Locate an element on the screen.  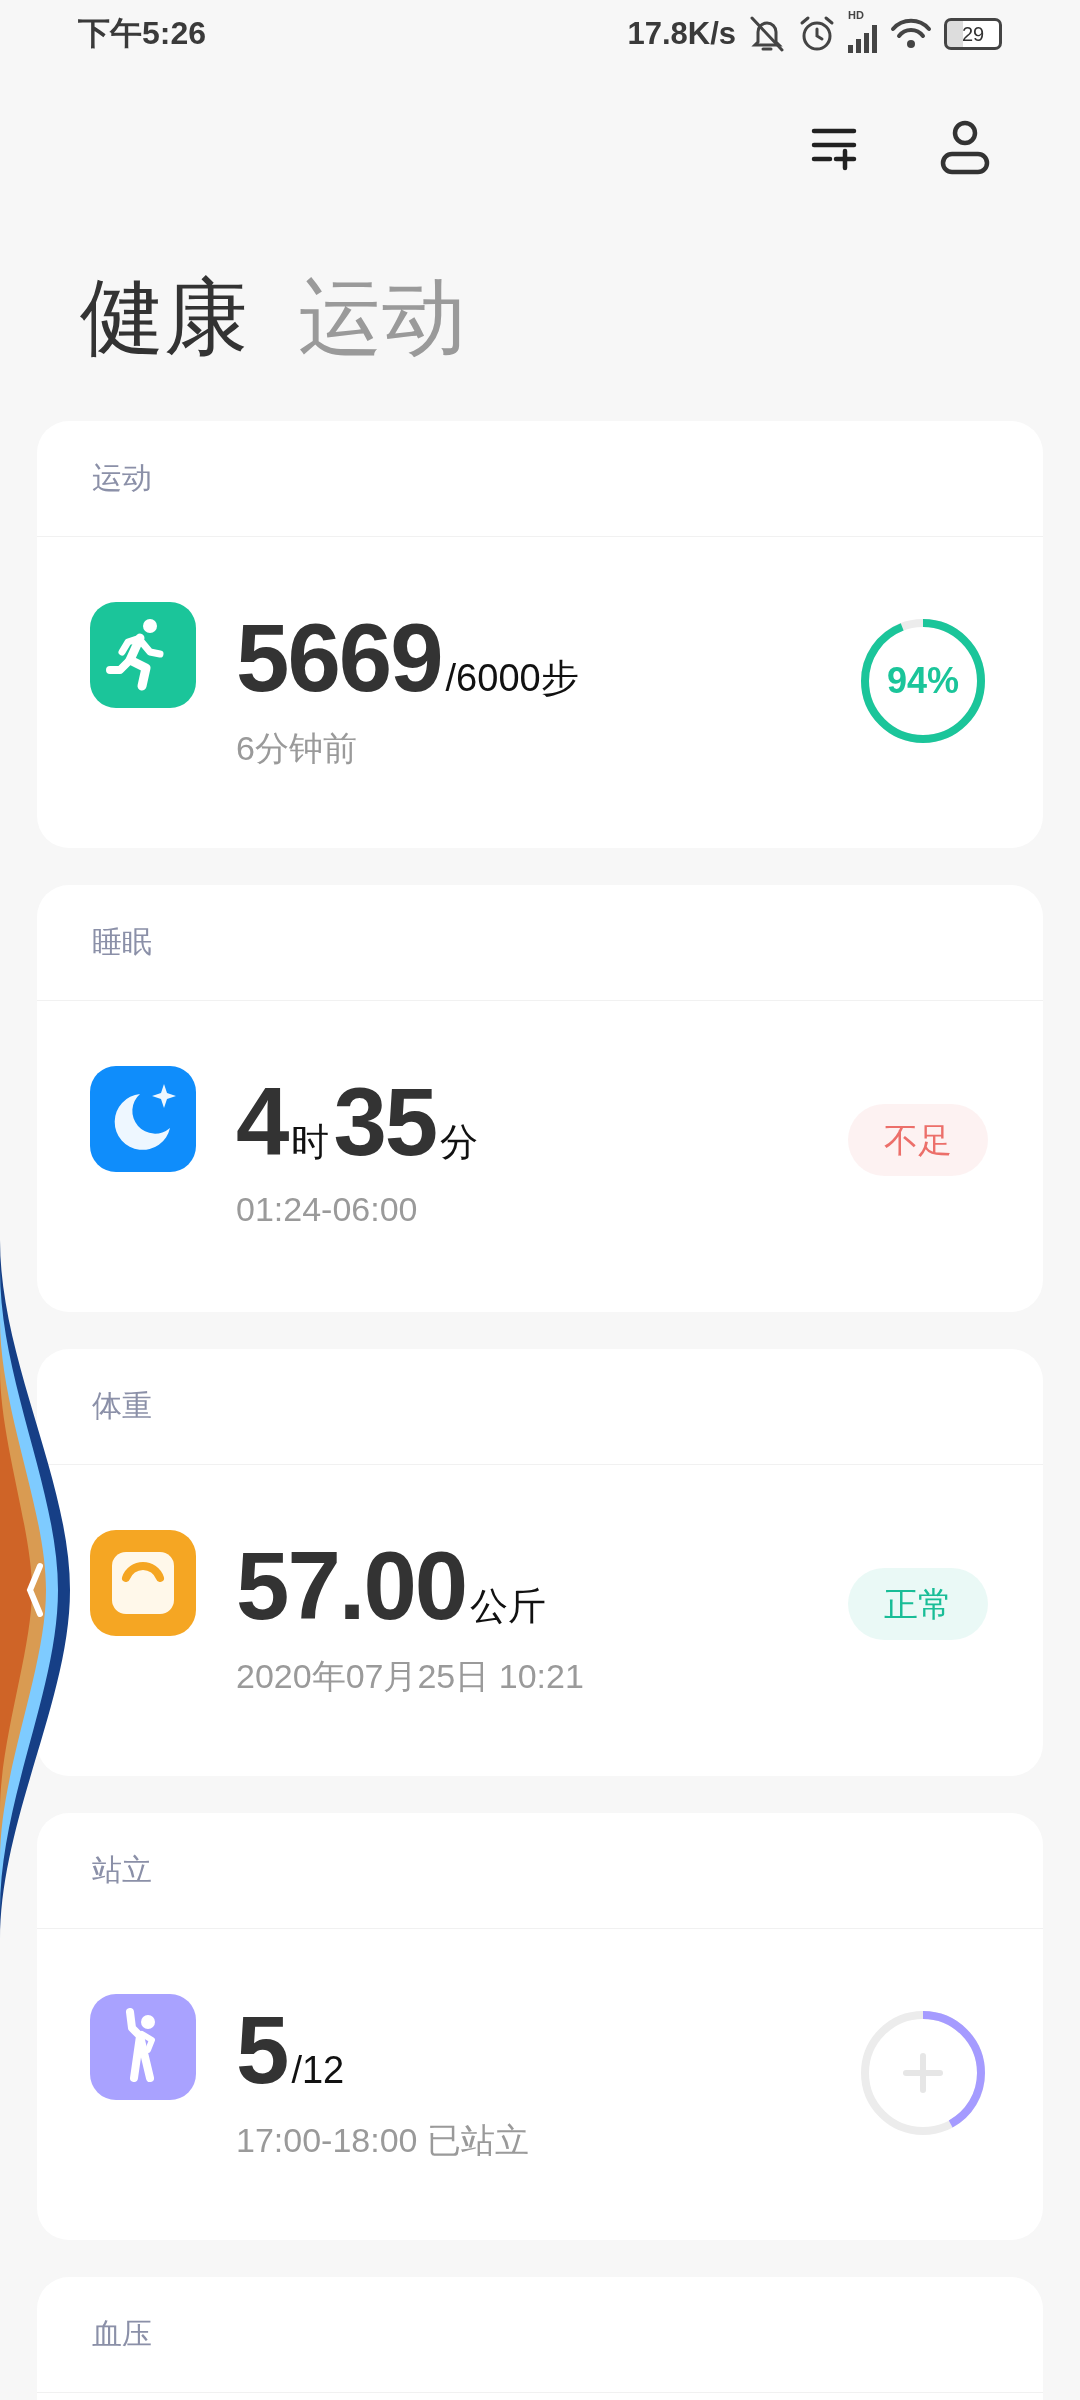
moon-icon is located at coordinates (143, 1119).